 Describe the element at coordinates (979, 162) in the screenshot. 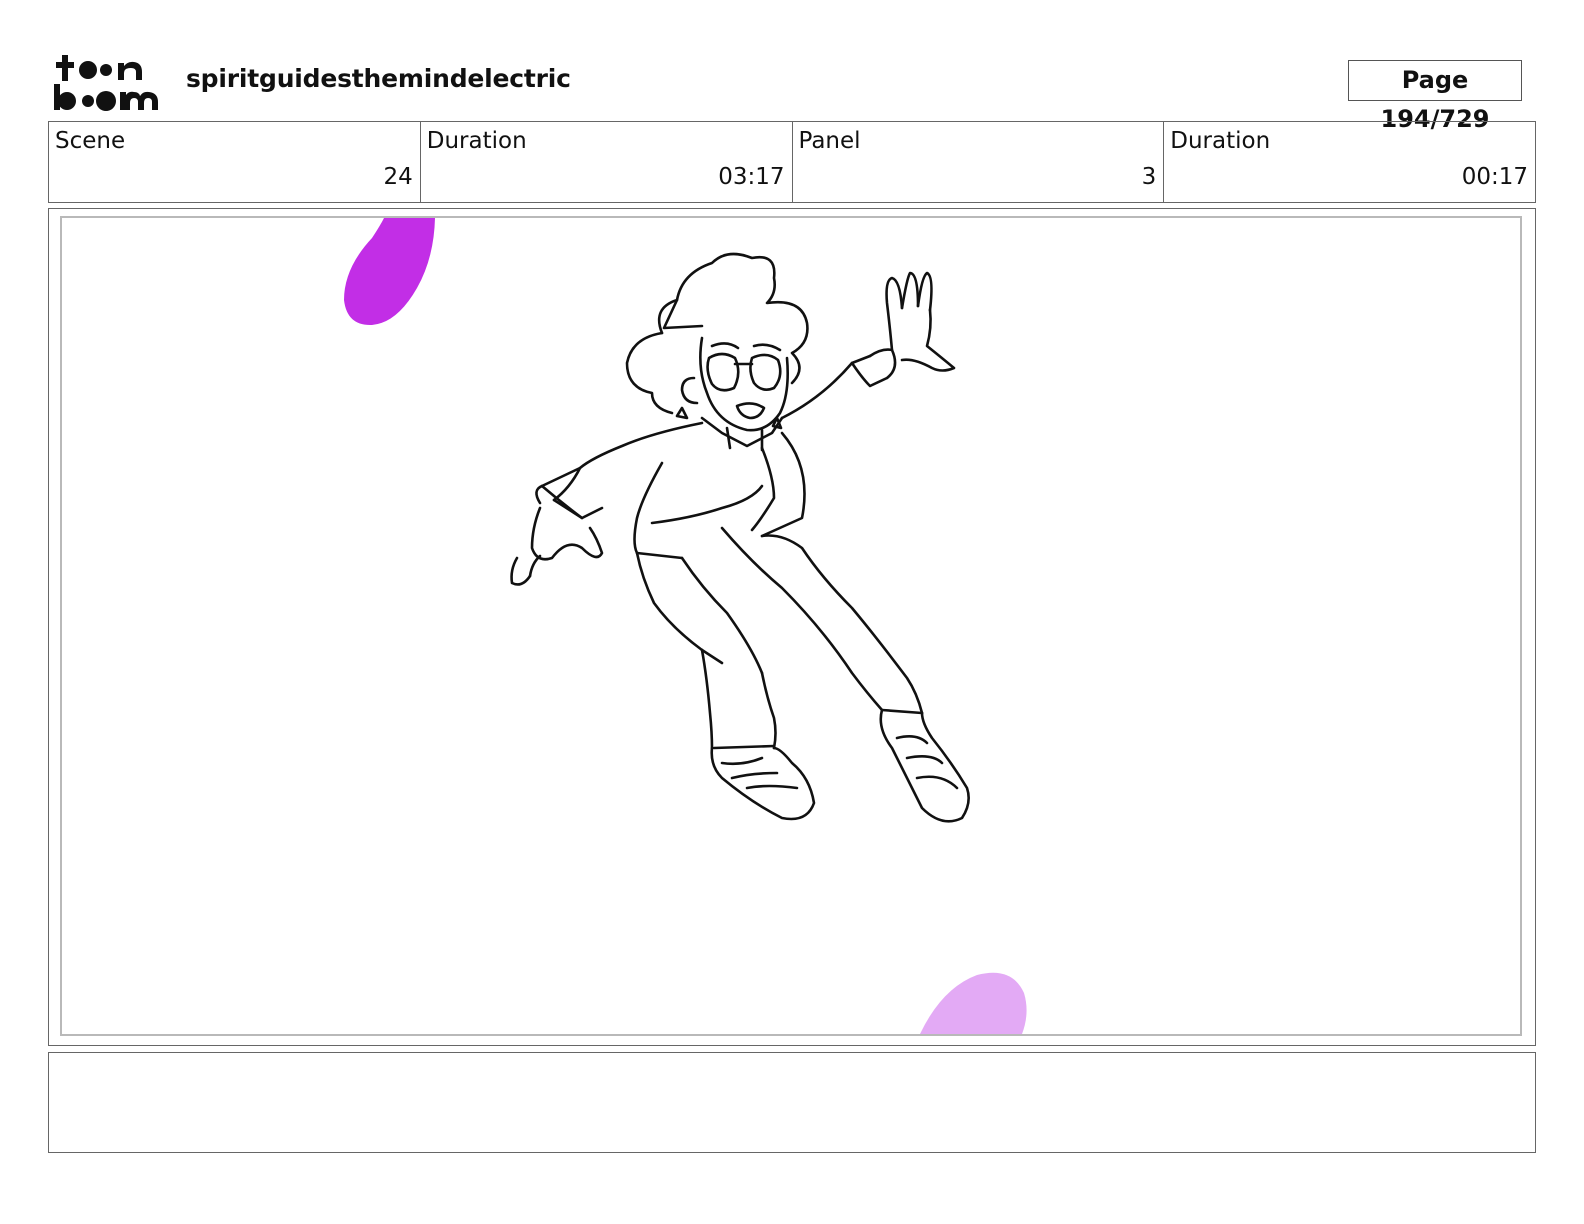

I see `panel-cell: Panel 3` at that location.